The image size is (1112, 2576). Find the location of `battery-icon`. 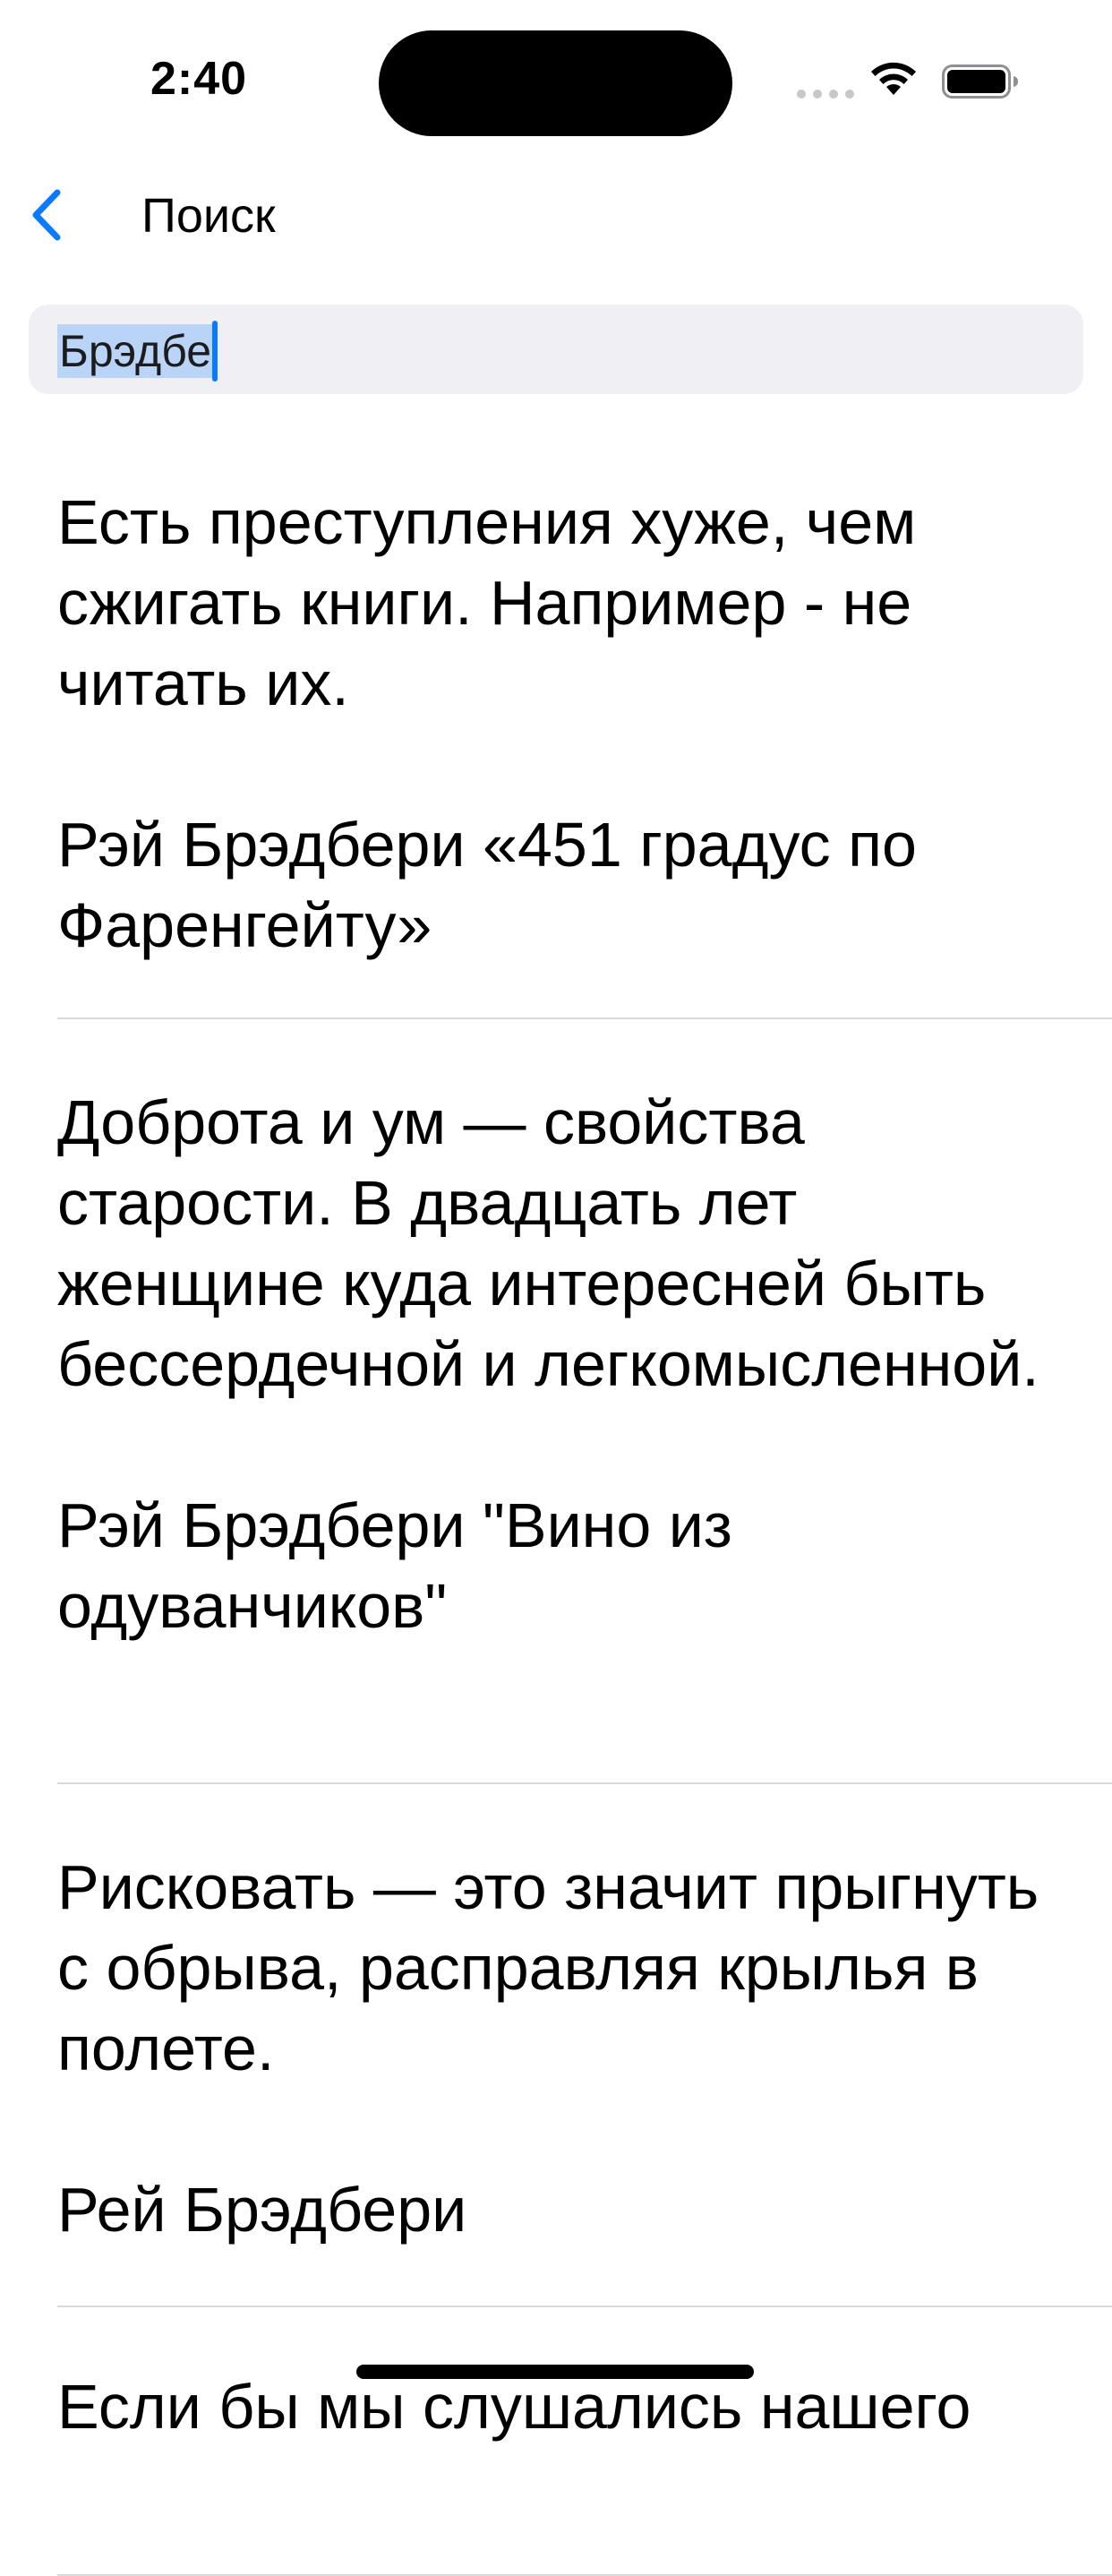

battery-icon is located at coordinates (980, 81).